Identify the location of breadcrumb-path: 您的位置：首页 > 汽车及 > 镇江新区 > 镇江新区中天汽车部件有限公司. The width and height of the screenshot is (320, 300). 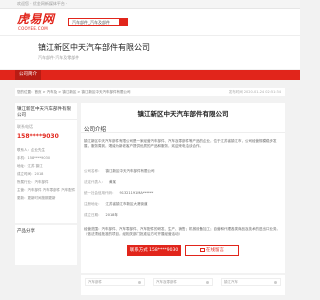
(73, 92).